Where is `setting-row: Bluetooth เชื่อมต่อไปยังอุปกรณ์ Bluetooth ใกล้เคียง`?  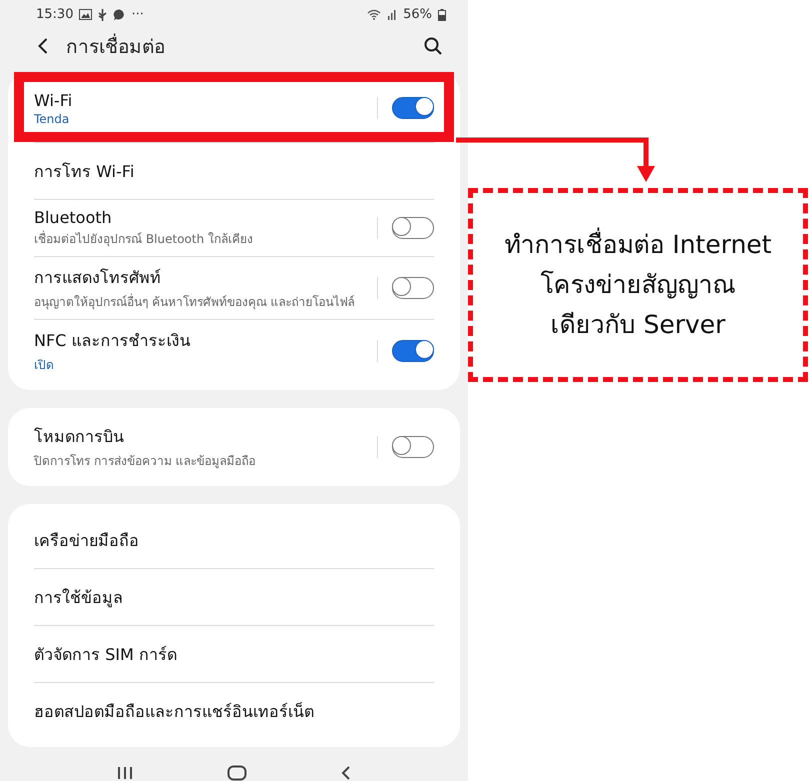 setting-row: Bluetooth เชื่อมต่อไปยังอุปกรณ์ Bluetooth ใกล้เคียง is located at coordinates (234, 227).